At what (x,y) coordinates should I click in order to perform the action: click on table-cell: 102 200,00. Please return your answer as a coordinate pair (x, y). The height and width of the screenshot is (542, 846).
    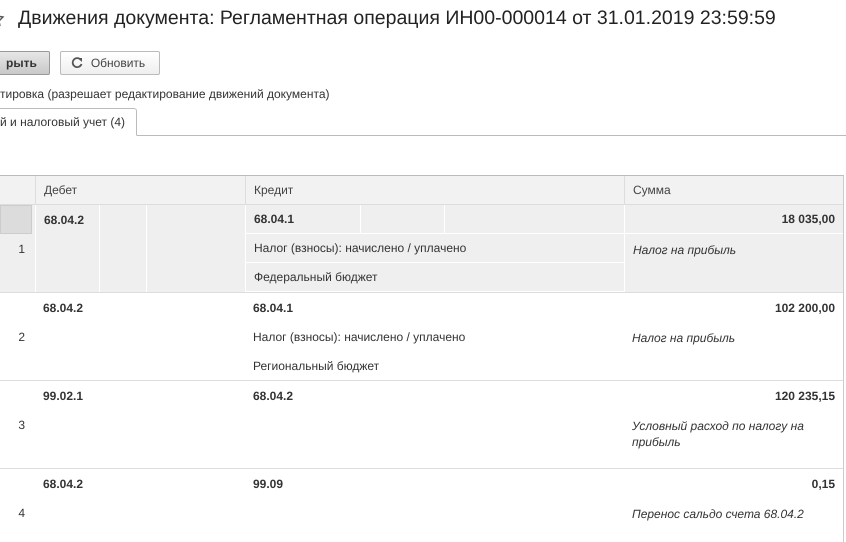
    Looking at the image, I should click on (804, 307).